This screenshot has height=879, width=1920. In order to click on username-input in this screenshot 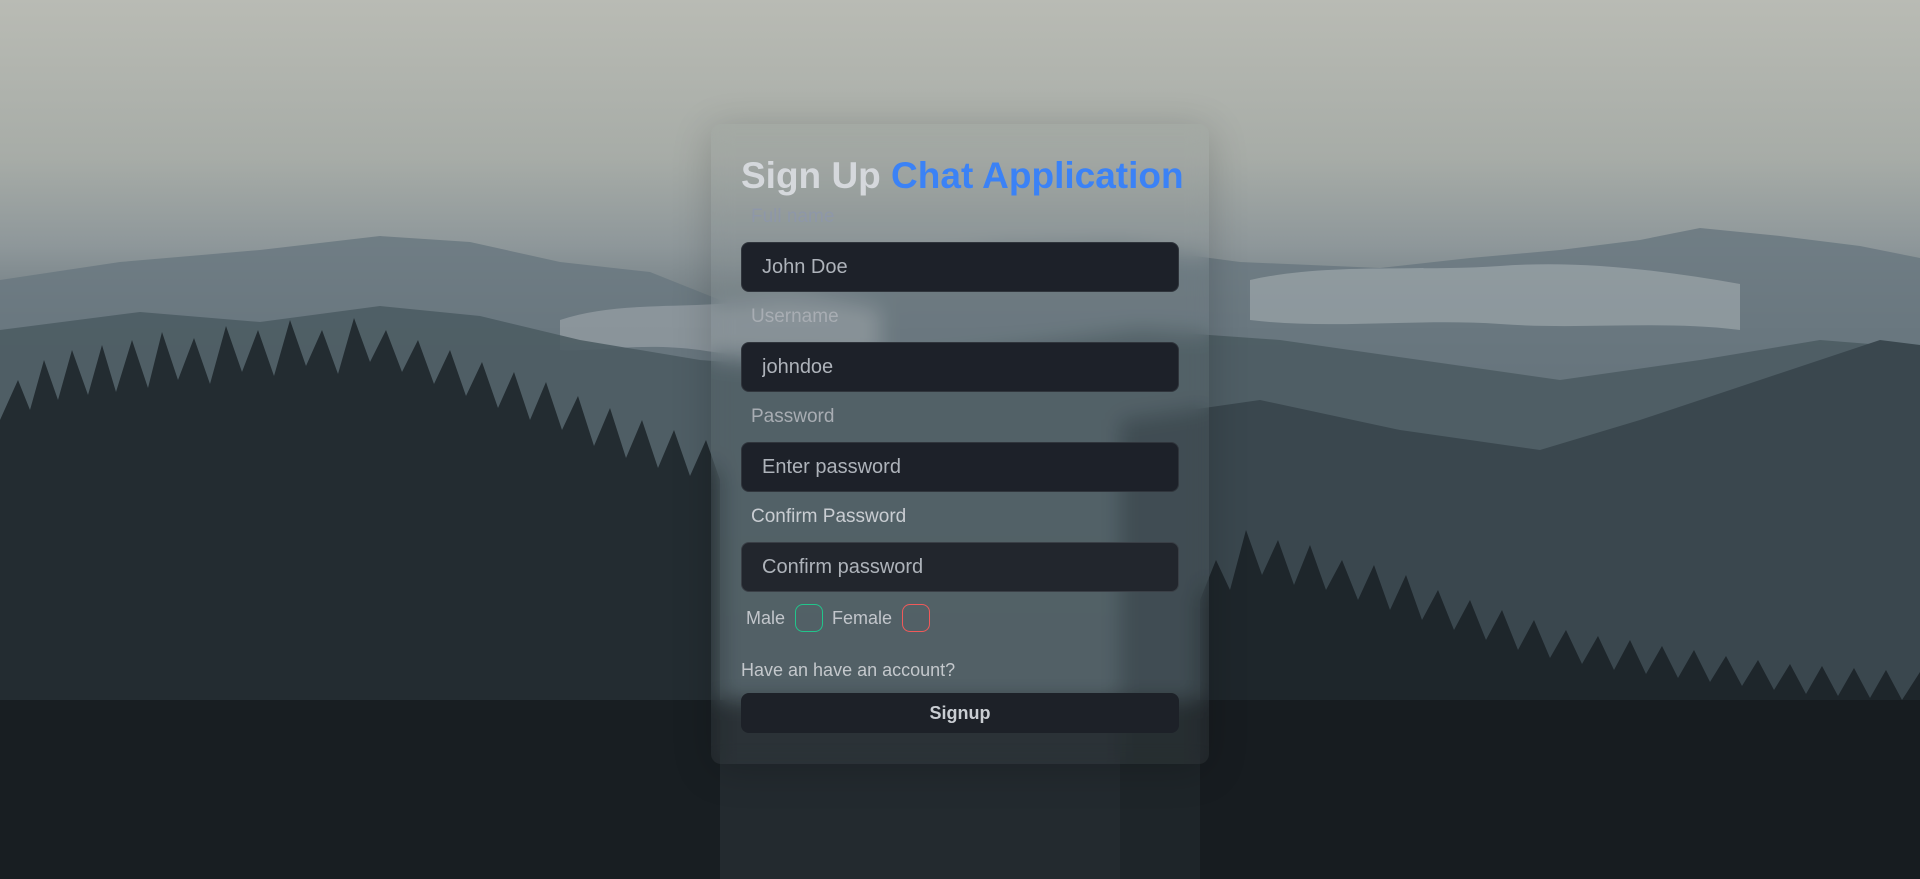, I will do `click(960, 367)`.